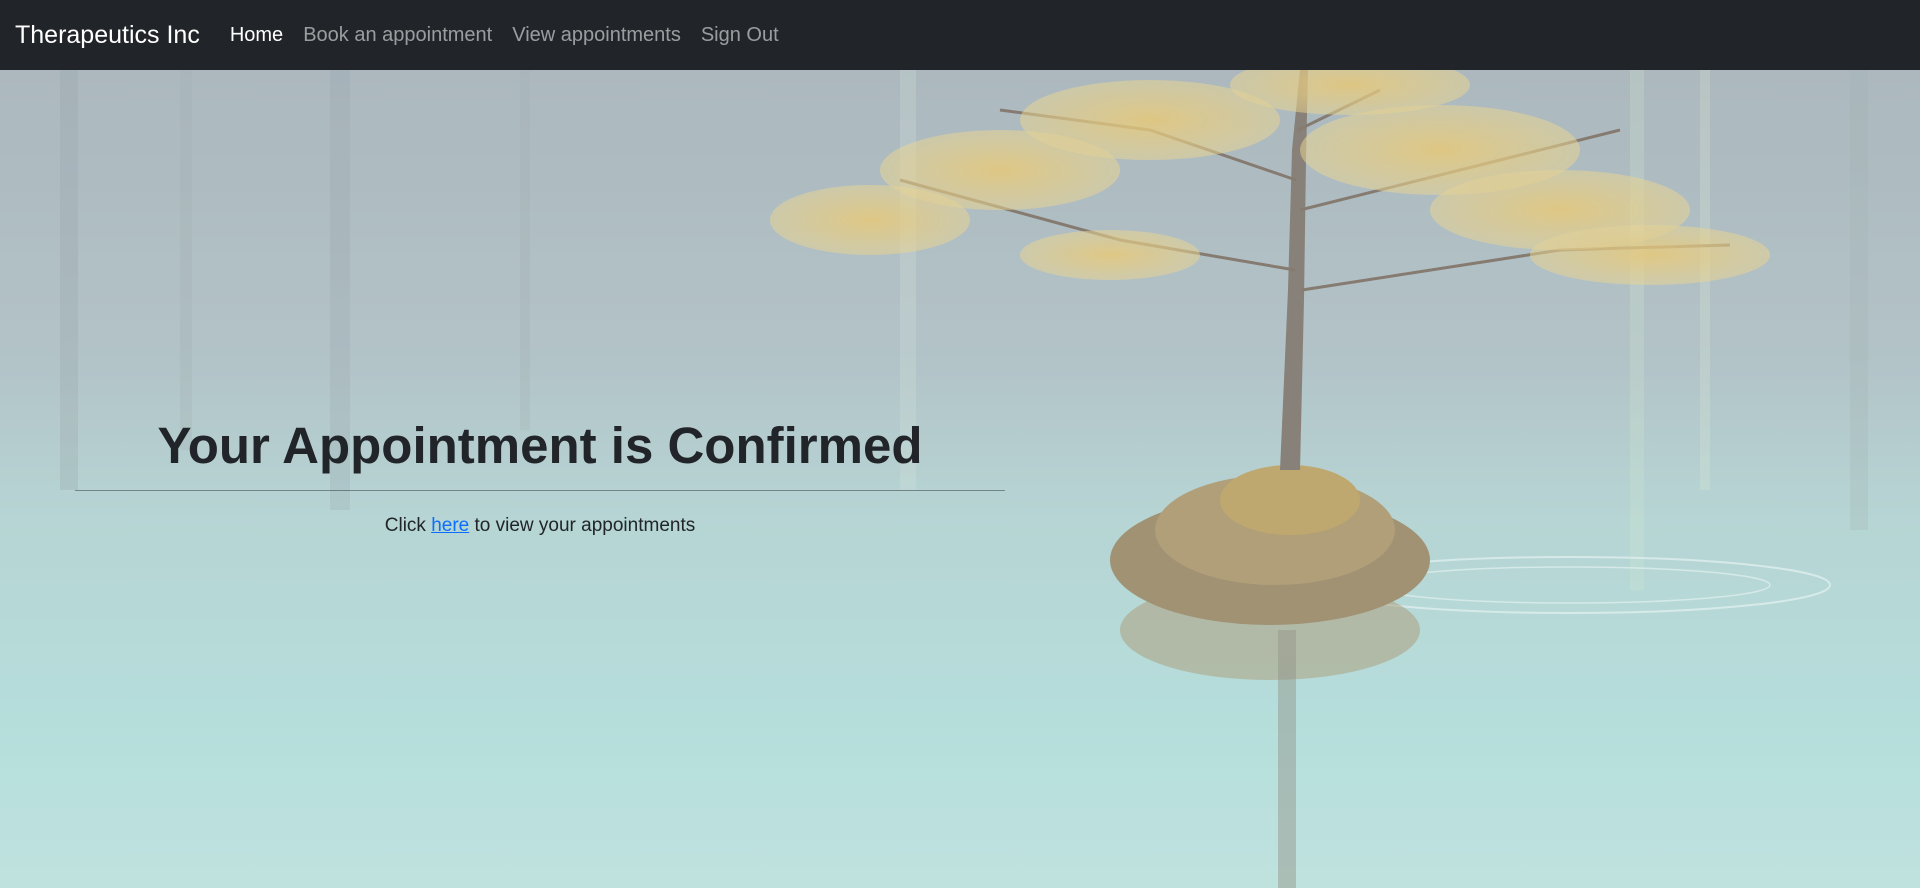 The height and width of the screenshot is (888, 1920). I want to click on confirmation-message: Click here to view your appointments, so click(540, 526).